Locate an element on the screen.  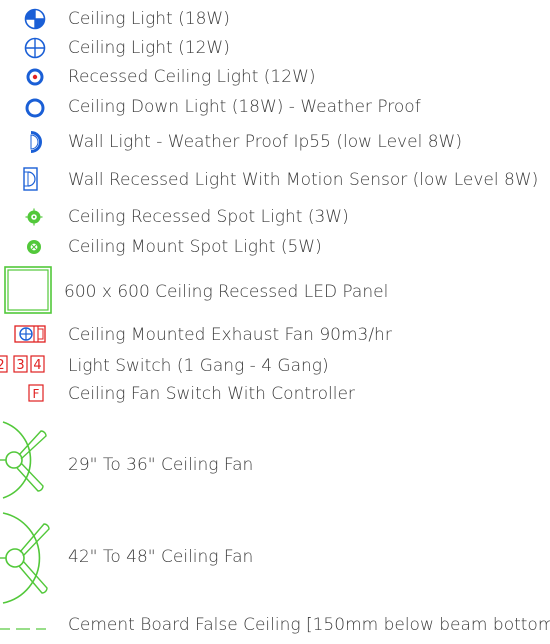
fan-switch-icon: F is located at coordinates (36, 393).